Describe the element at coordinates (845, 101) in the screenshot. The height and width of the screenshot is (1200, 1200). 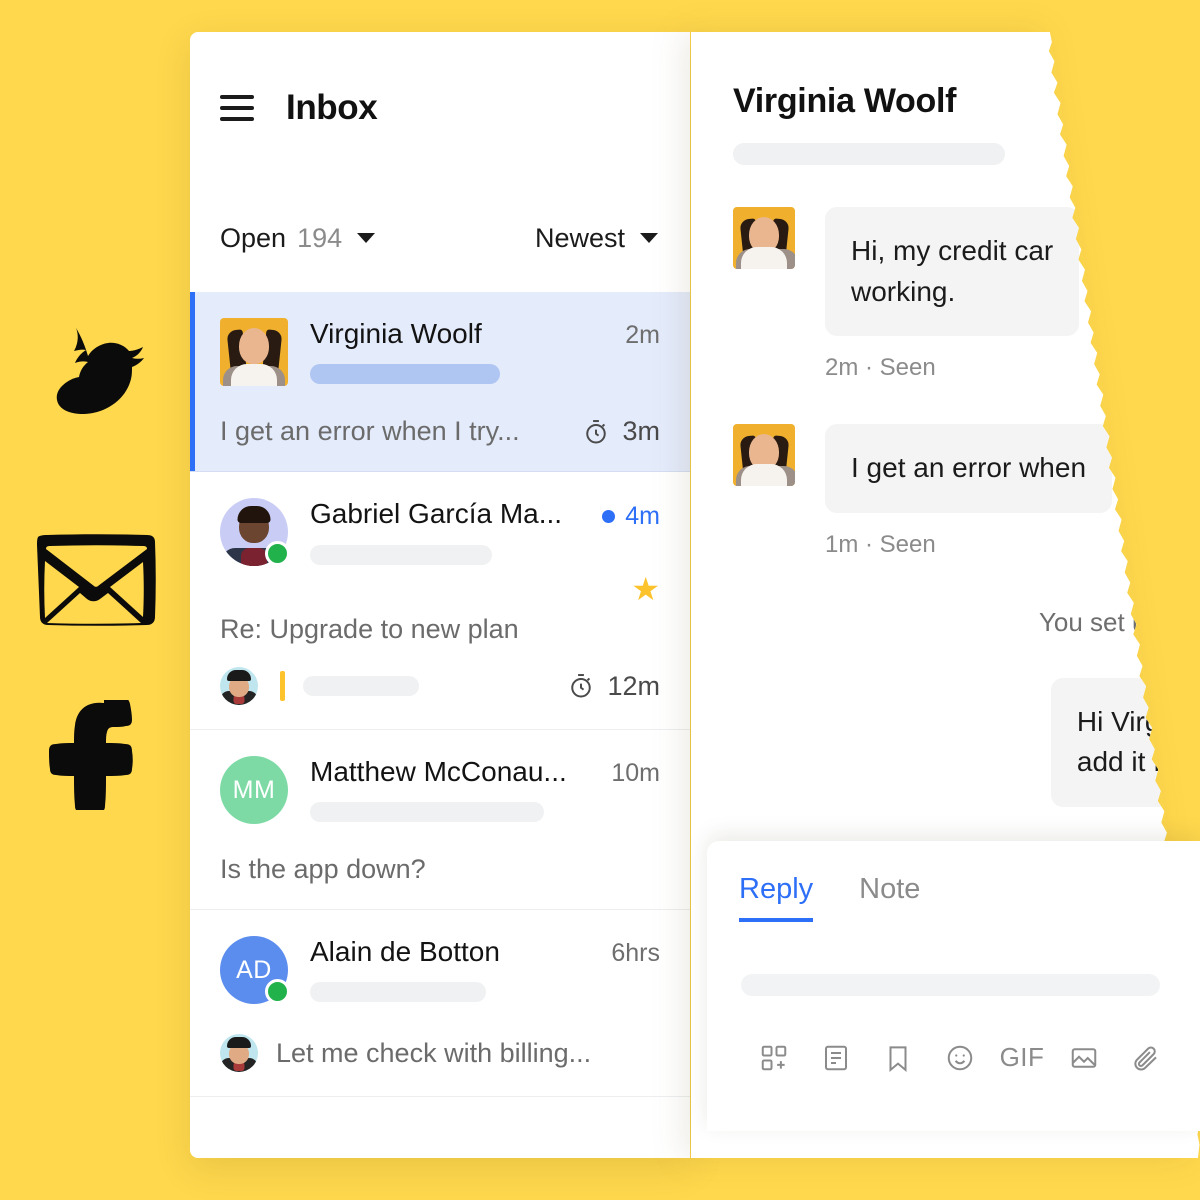
I see `conversation-title: Virginia Woolf` at that location.